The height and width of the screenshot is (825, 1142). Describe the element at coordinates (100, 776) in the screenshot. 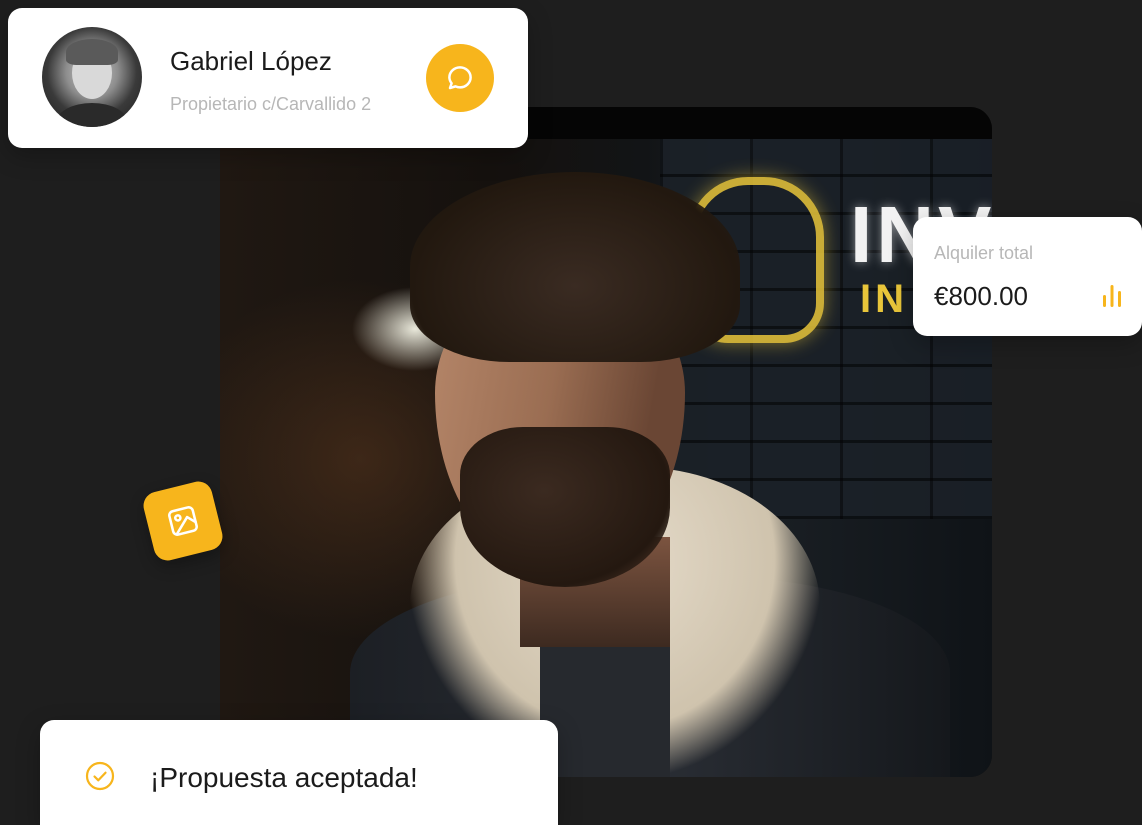

I see `check-circle-icon` at that location.